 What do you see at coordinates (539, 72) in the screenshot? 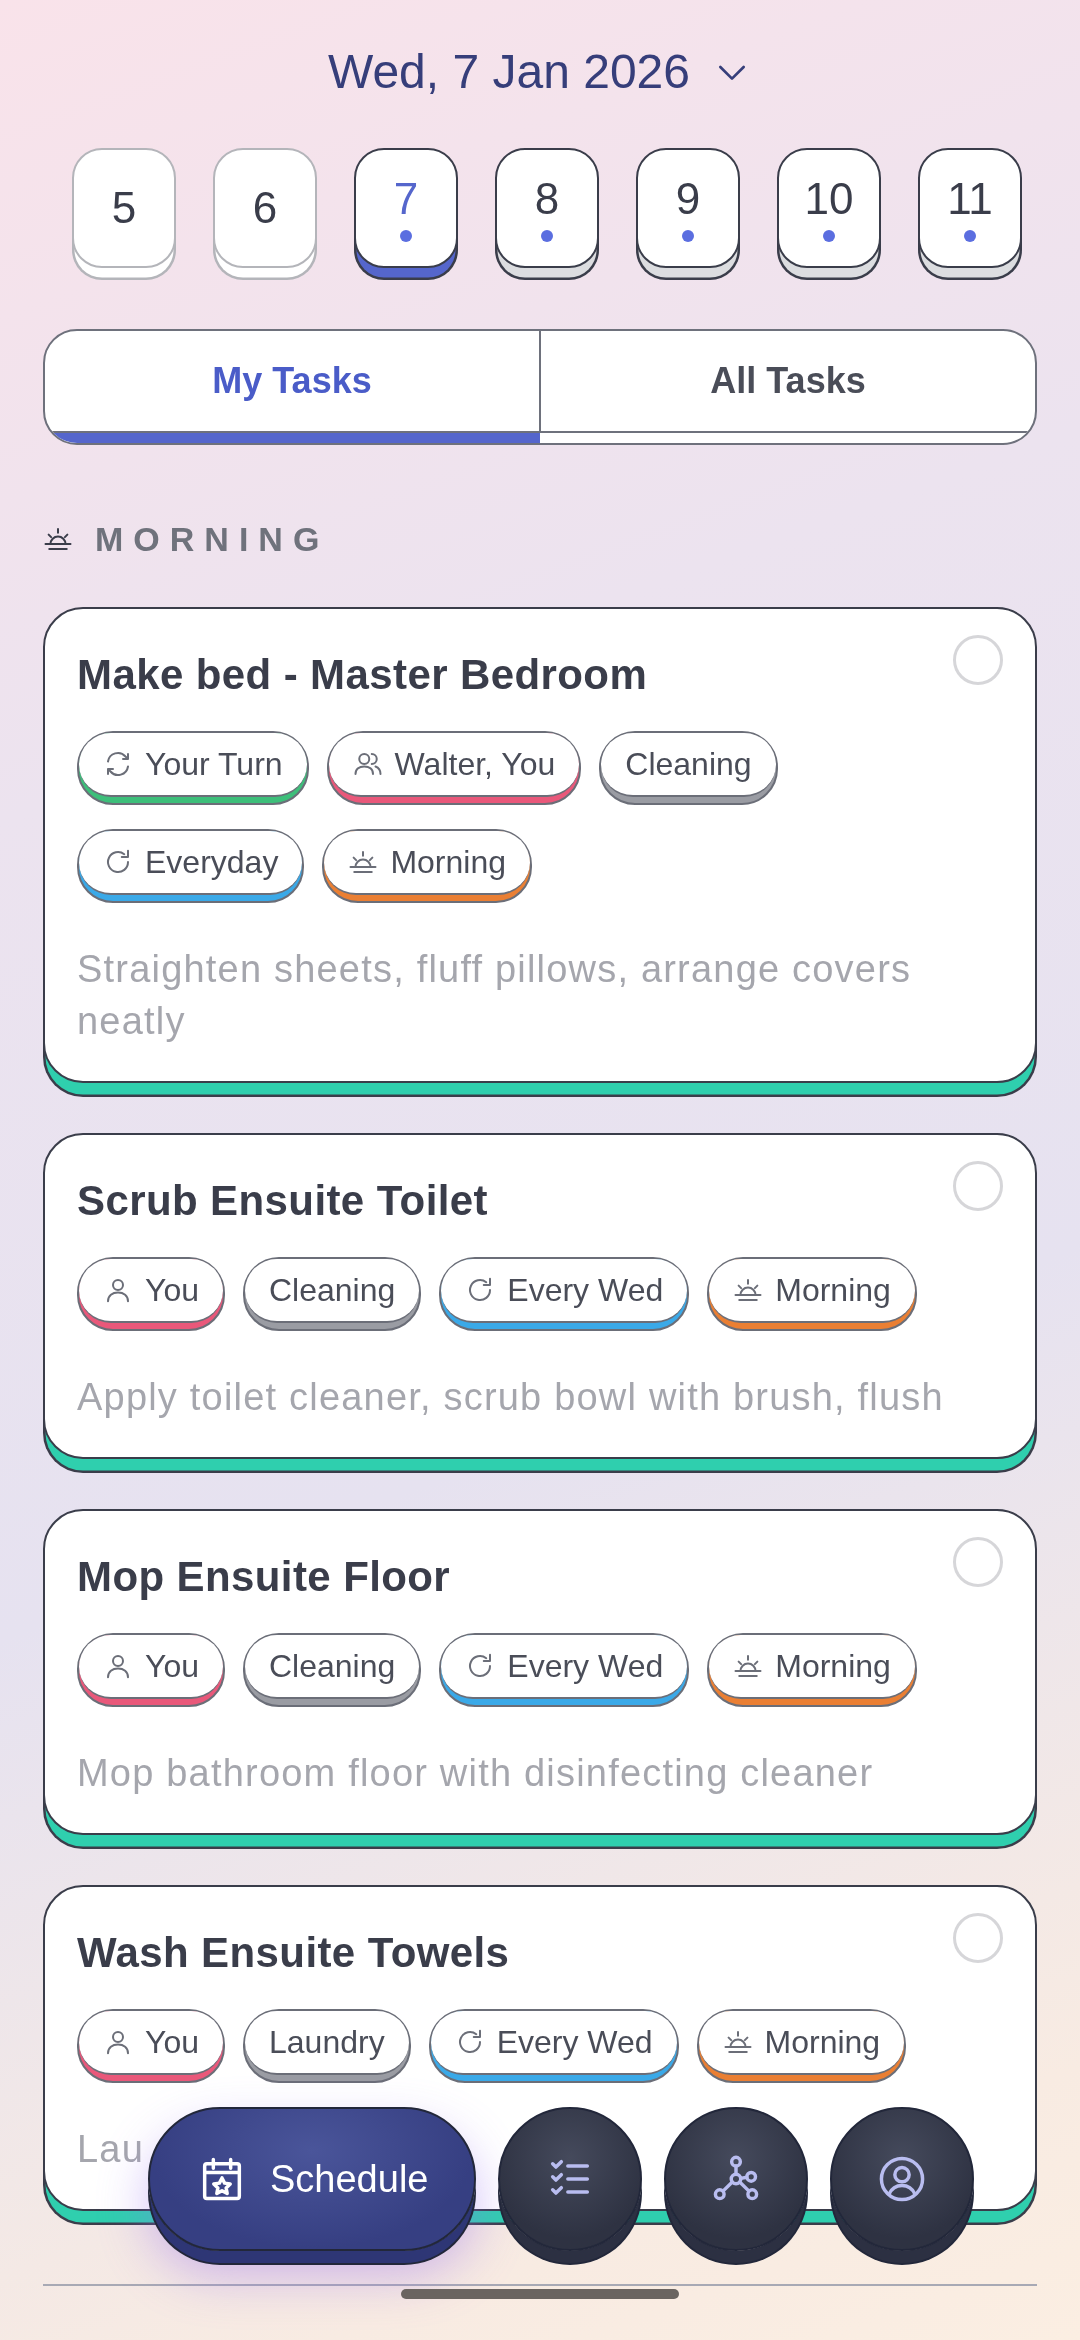
I see `date-selector: Wed, 7 Jan 2026` at bounding box center [539, 72].